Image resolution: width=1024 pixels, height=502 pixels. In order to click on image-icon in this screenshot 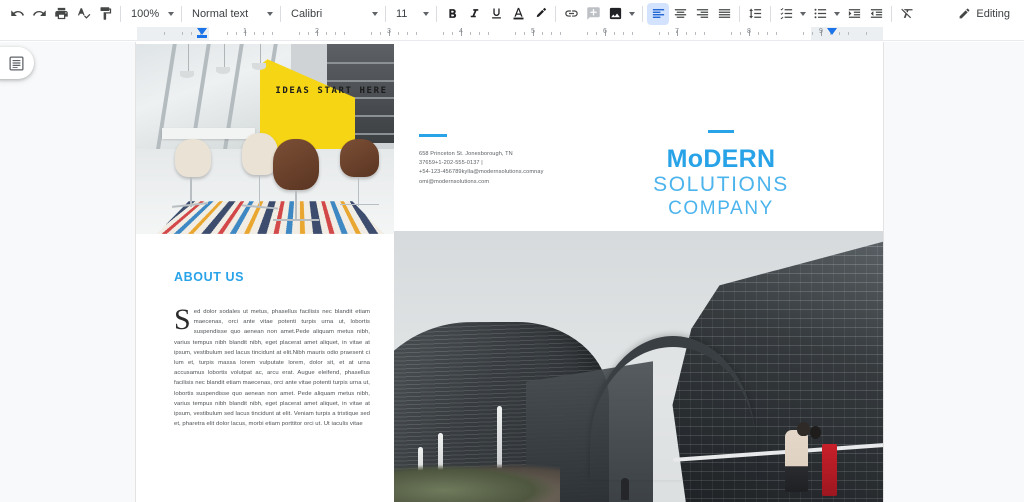, I will do `click(615, 13)`.